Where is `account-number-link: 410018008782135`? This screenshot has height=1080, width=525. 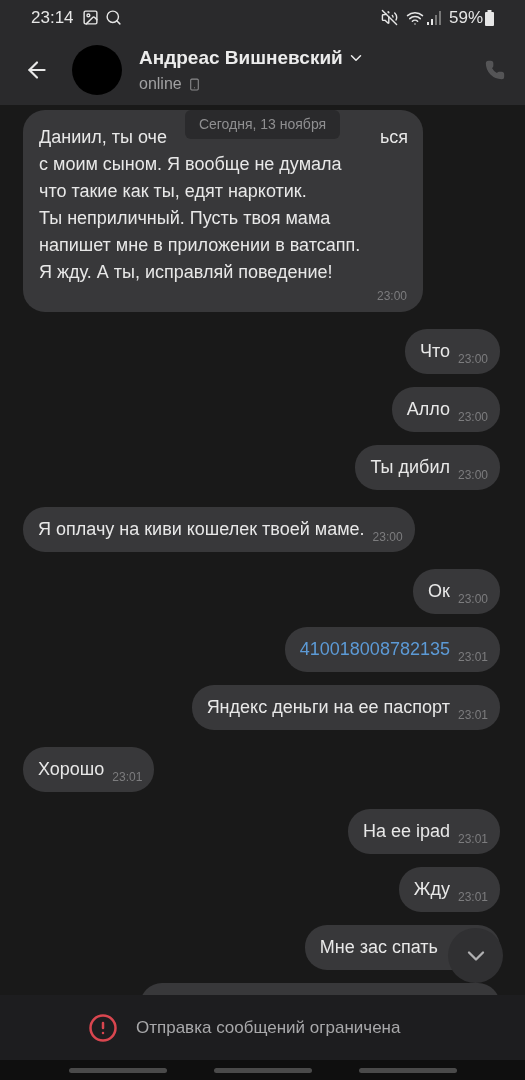 account-number-link: 410018008782135 is located at coordinates (374, 649).